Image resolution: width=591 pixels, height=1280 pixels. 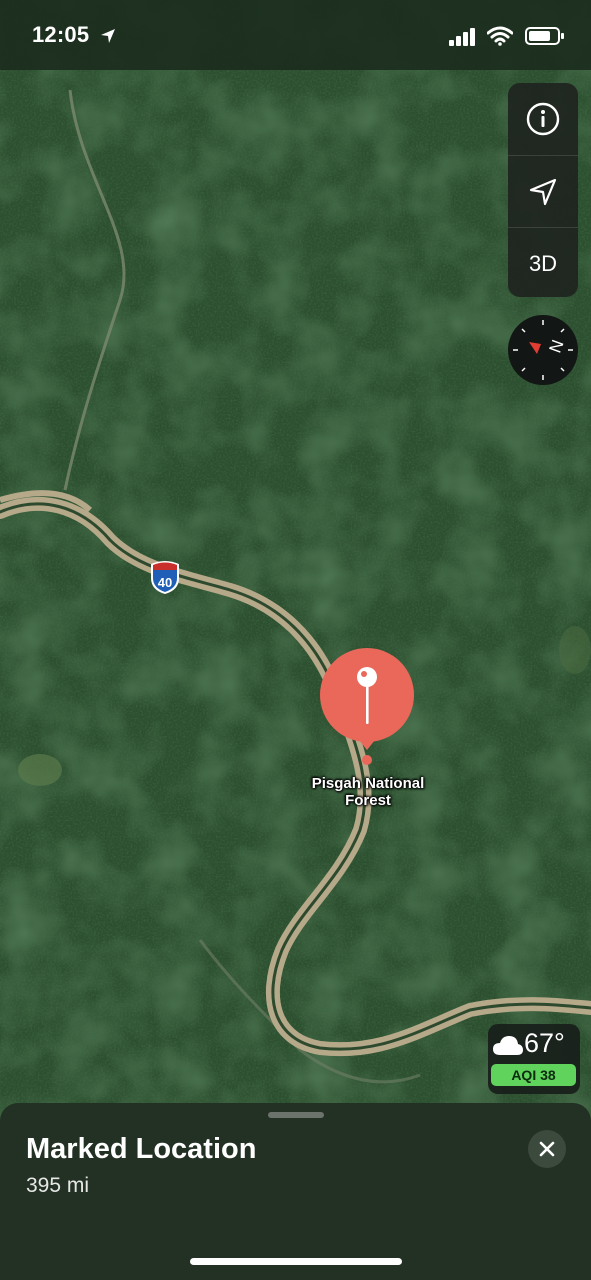 What do you see at coordinates (533, 1075) in the screenshot?
I see `aqi-badge: AQI 38` at bounding box center [533, 1075].